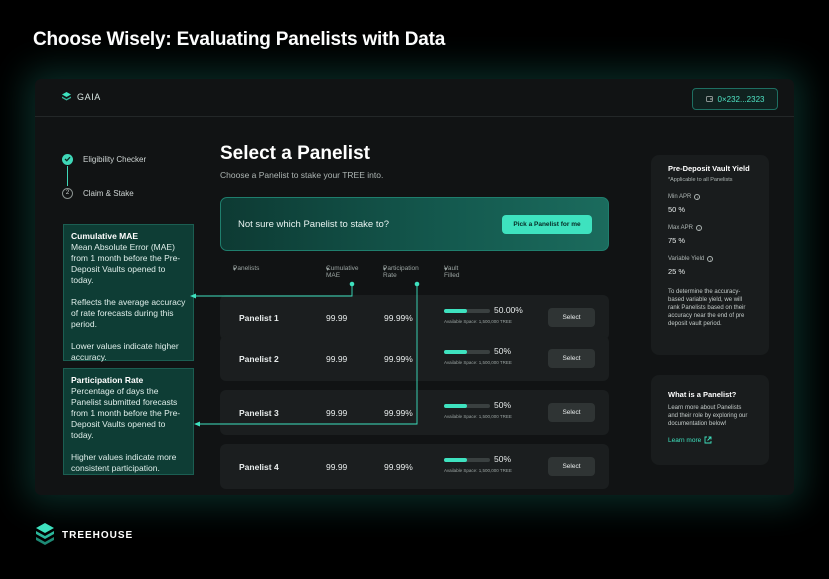  Describe the element at coordinates (67, 159) in the screenshot. I see `check-icon` at that location.